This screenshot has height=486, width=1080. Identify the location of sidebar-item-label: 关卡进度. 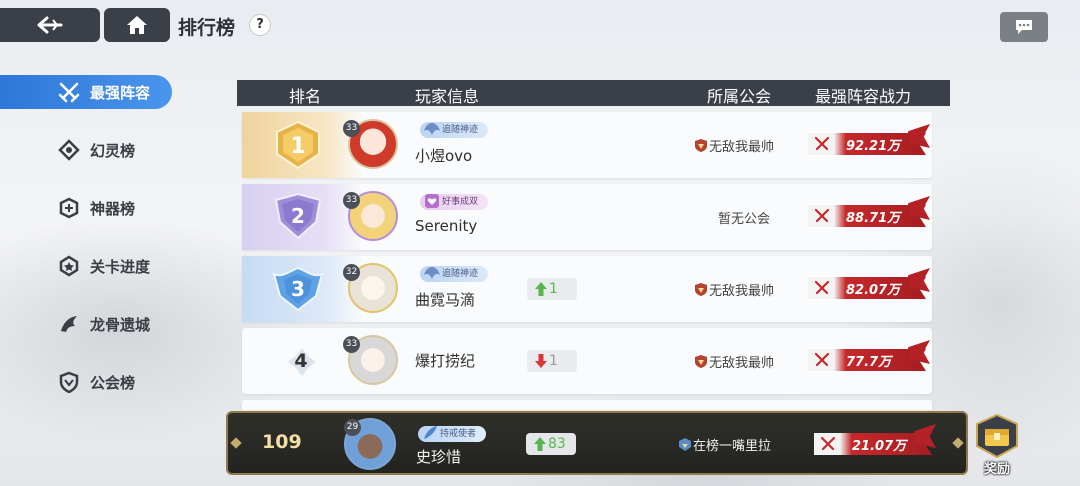
(120, 266).